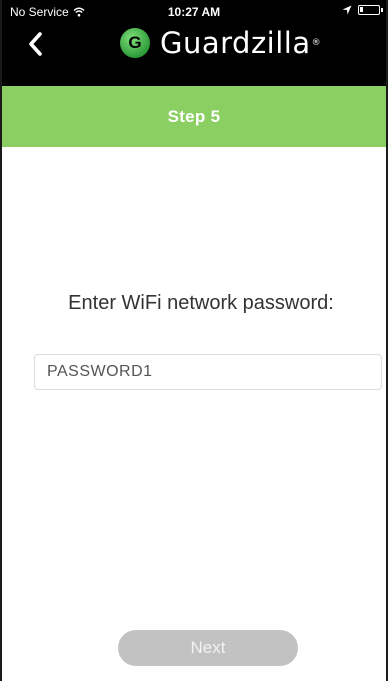 The image size is (388, 681). I want to click on wifi-password-prompt: Enter WiFi network password:, so click(201, 303).